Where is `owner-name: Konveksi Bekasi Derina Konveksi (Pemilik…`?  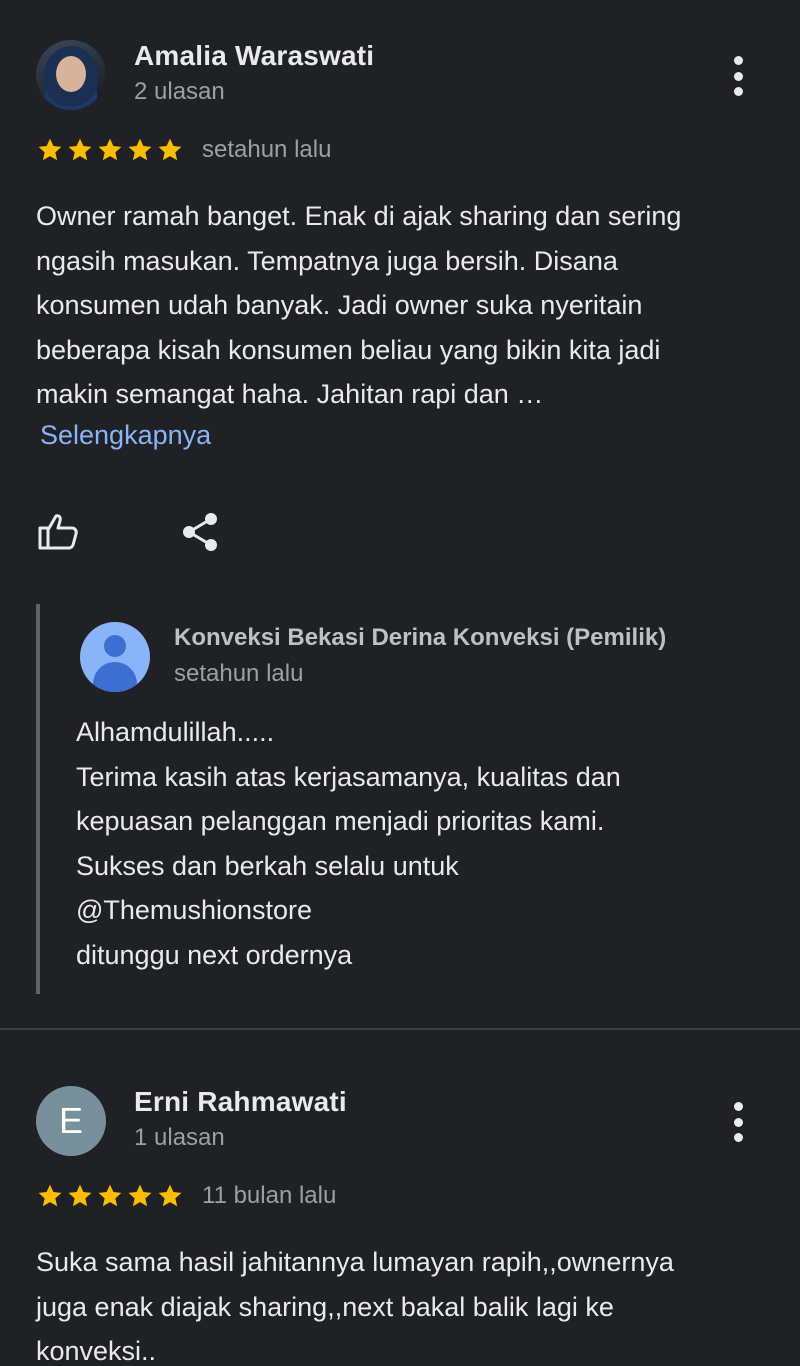 owner-name: Konveksi Bekasi Derina Konveksi (Pemilik… is located at coordinates (420, 637).